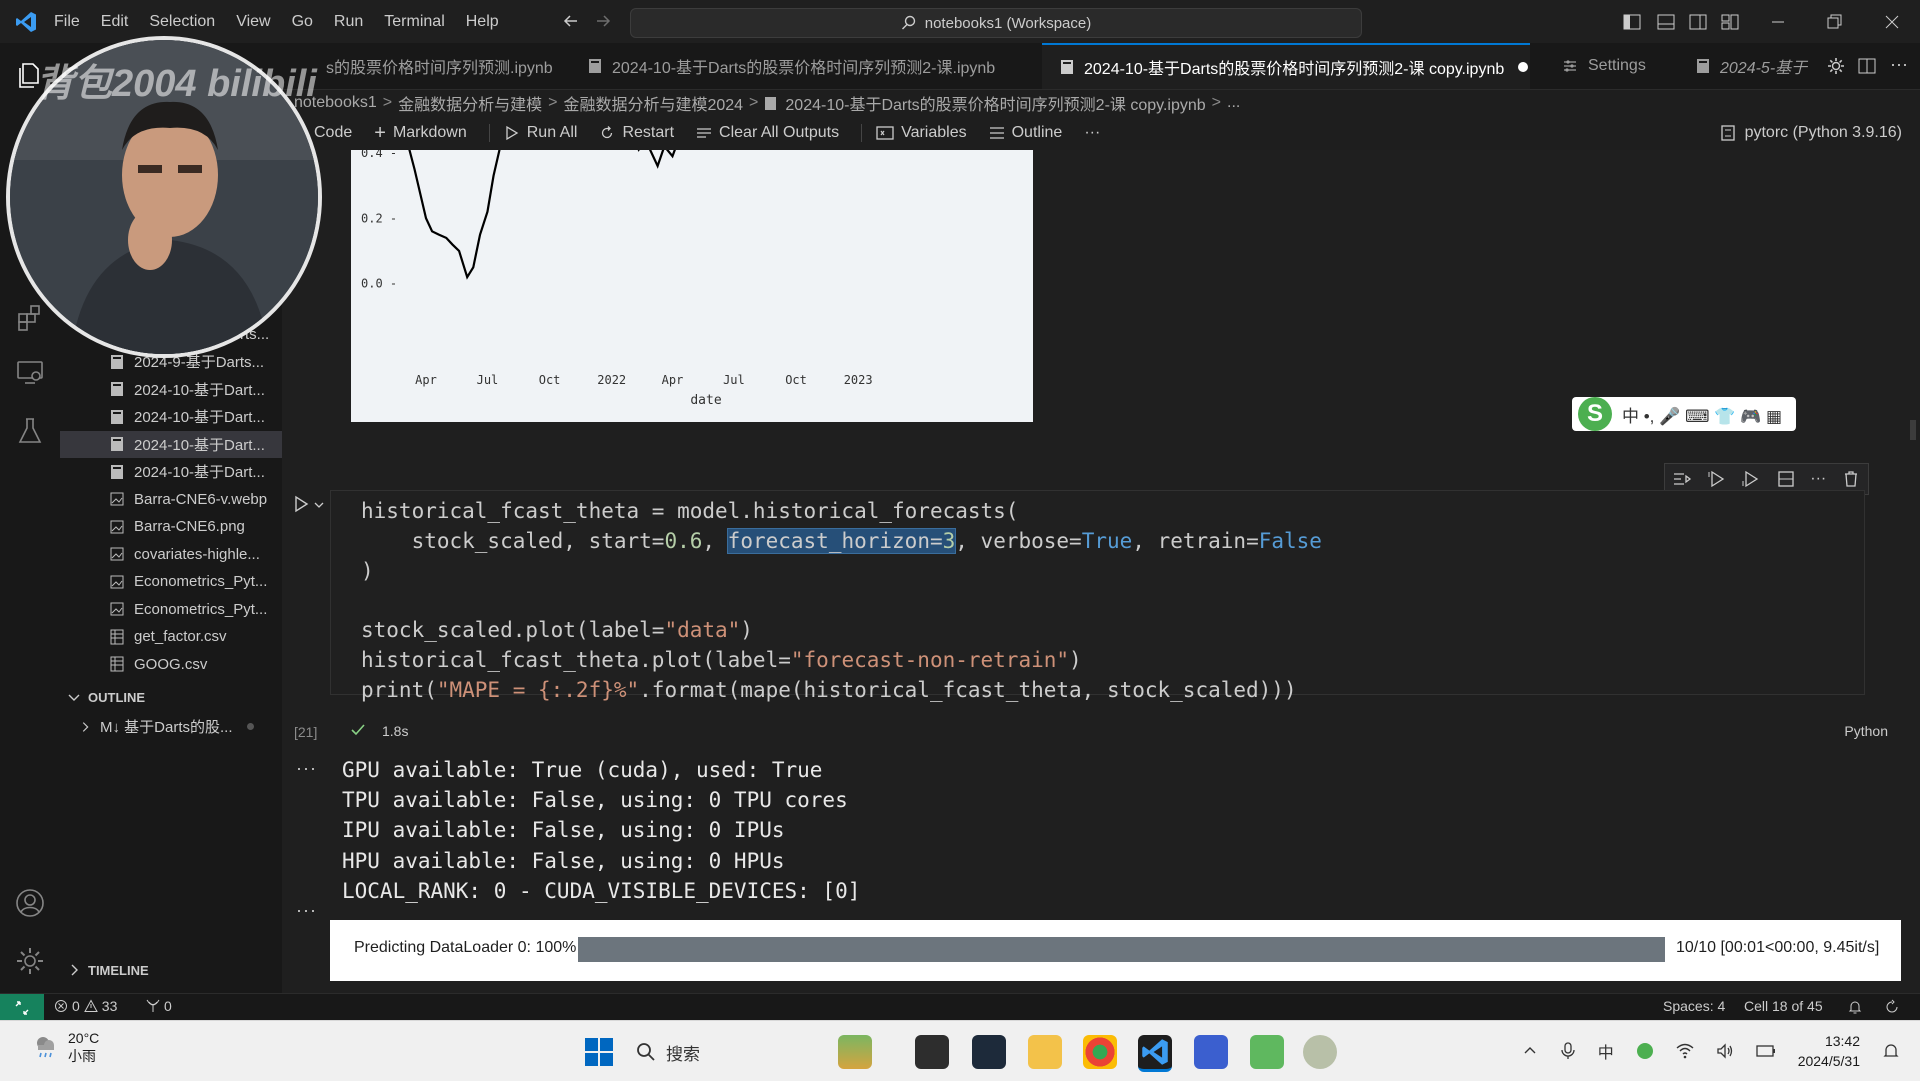 The height and width of the screenshot is (1081, 1920). I want to click on run-by-line-icon, so click(1682, 479).